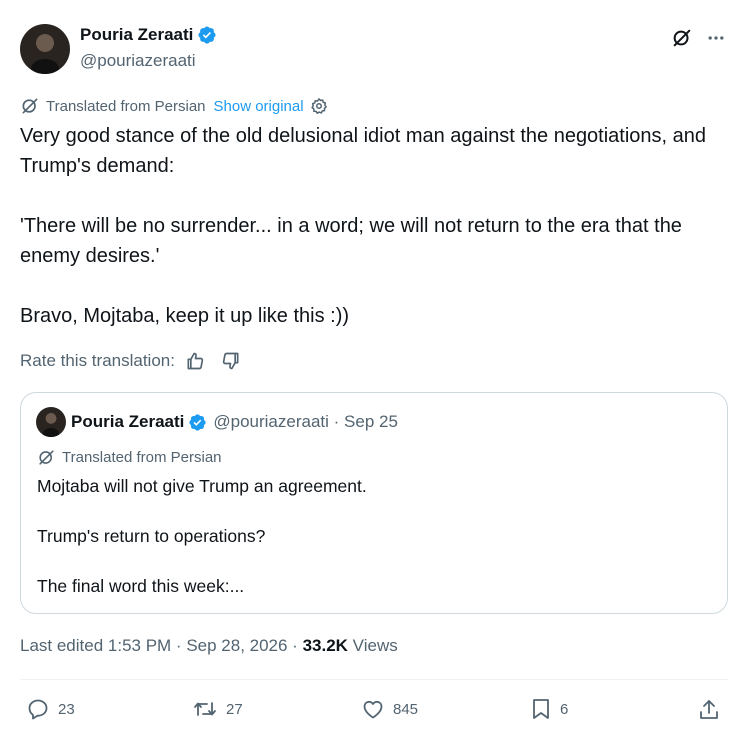 This screenshot has width=750, height=738. I want to click on reply-count: 23, so click(66, 709).